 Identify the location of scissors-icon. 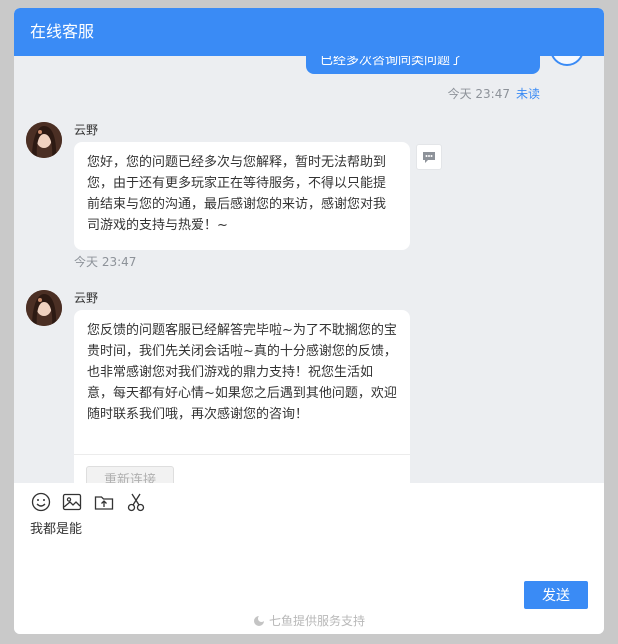
(136, 502).